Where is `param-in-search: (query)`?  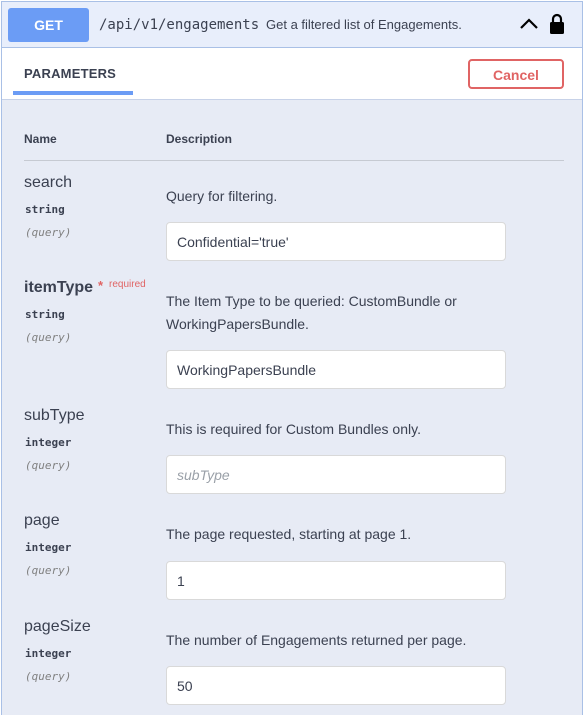 param-in-search: (query) is located at coordinates (48, 232).